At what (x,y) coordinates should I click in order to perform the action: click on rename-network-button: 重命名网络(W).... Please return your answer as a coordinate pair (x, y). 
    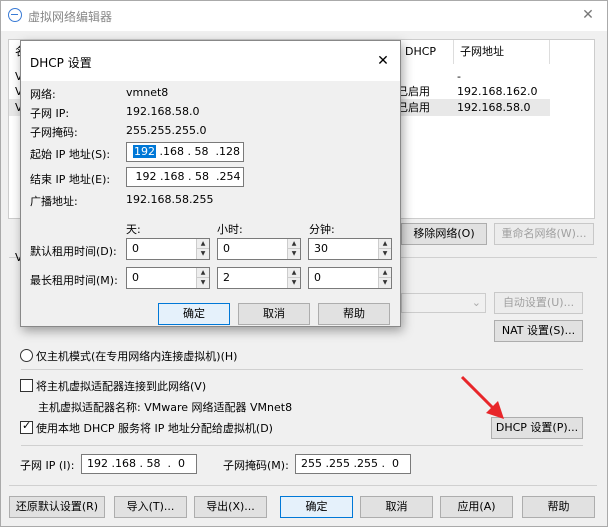
    Looking at the image, I should click on (544, 234).